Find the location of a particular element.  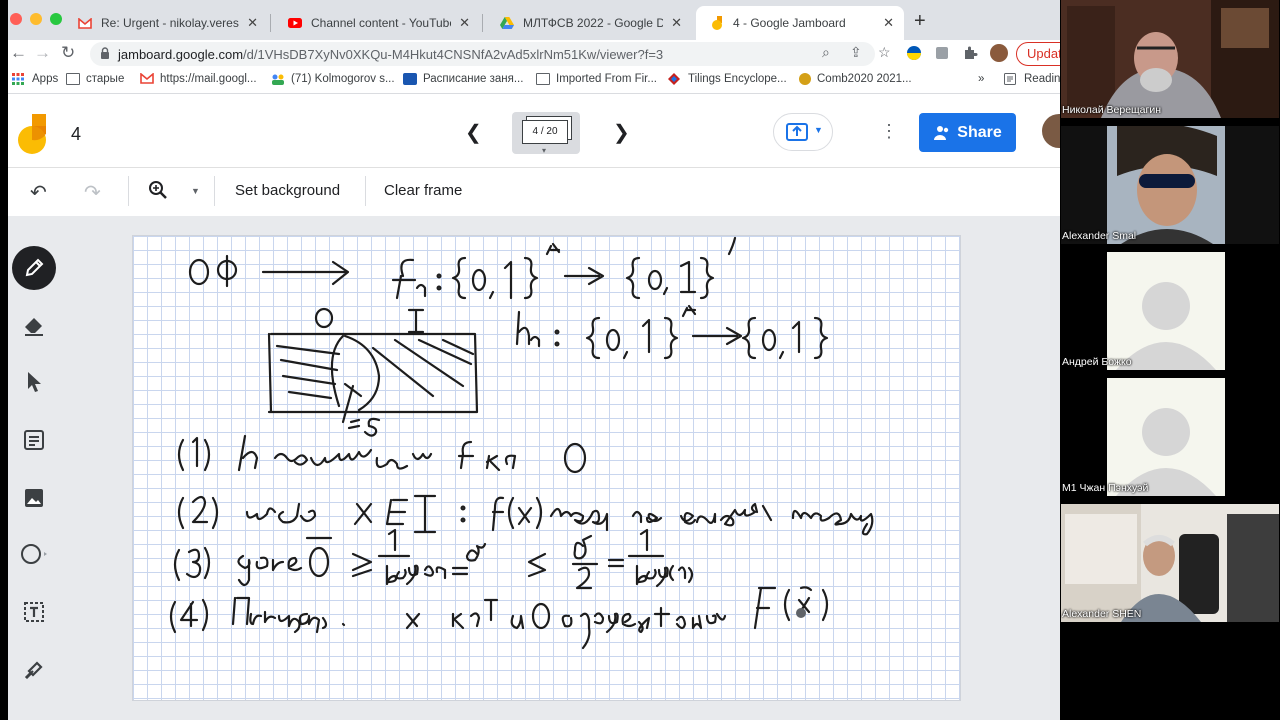

close-window-button is located at coordinates (16, 19).